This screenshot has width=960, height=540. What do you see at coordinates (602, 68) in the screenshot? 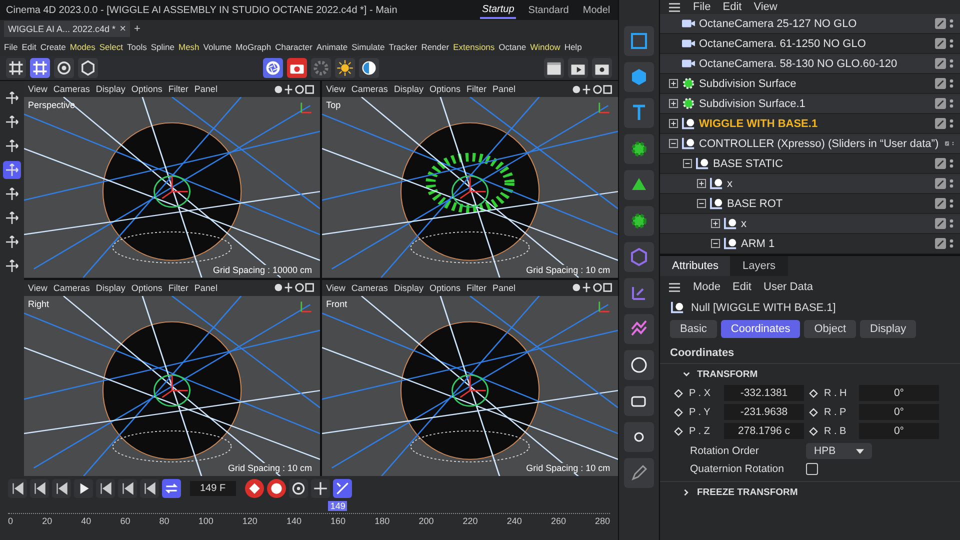
I see `clapperboard-gear-icon` at bounding box center [602, 68].